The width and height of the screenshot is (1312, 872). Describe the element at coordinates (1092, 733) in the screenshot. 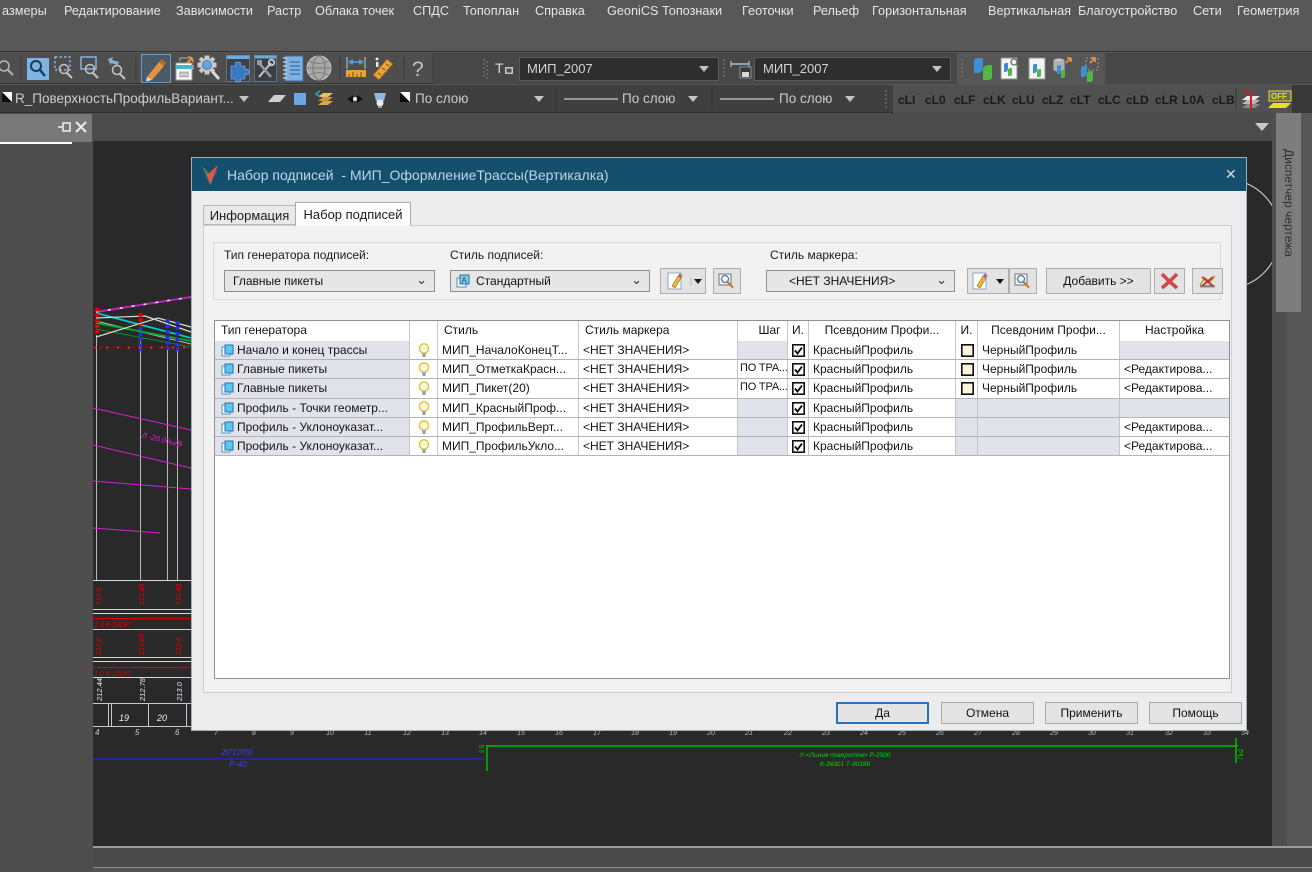

I see `svg-text: 30` at that location.